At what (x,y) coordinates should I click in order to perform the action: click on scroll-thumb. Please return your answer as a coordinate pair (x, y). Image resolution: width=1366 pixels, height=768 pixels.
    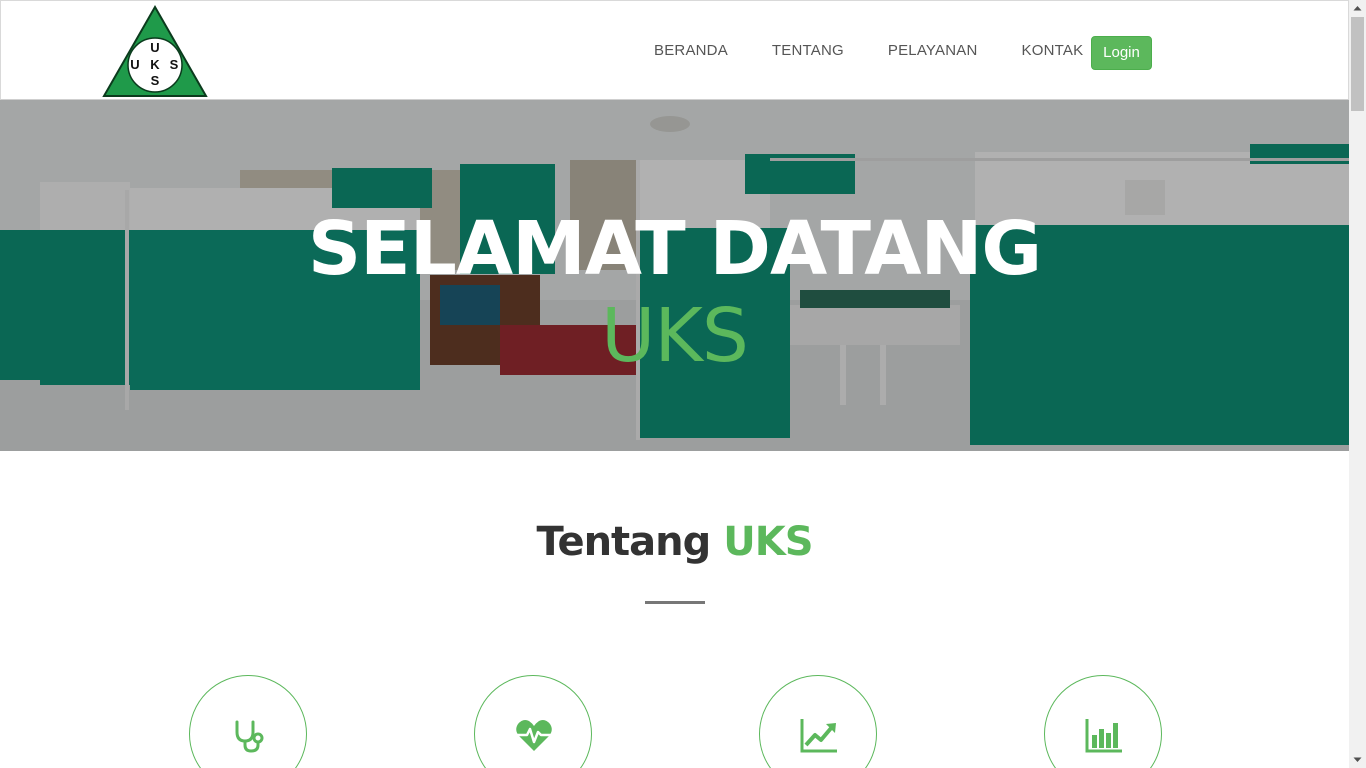
    Looking at the image, I should click on (1357, 64).